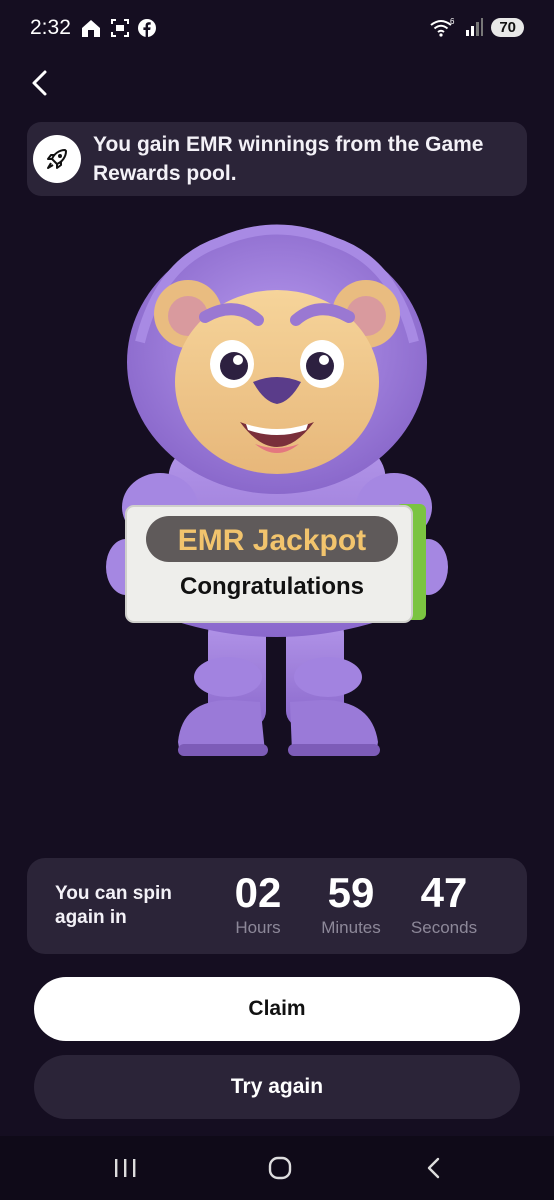  I want to click on seconds-label: Seconds, so click(444, 927).